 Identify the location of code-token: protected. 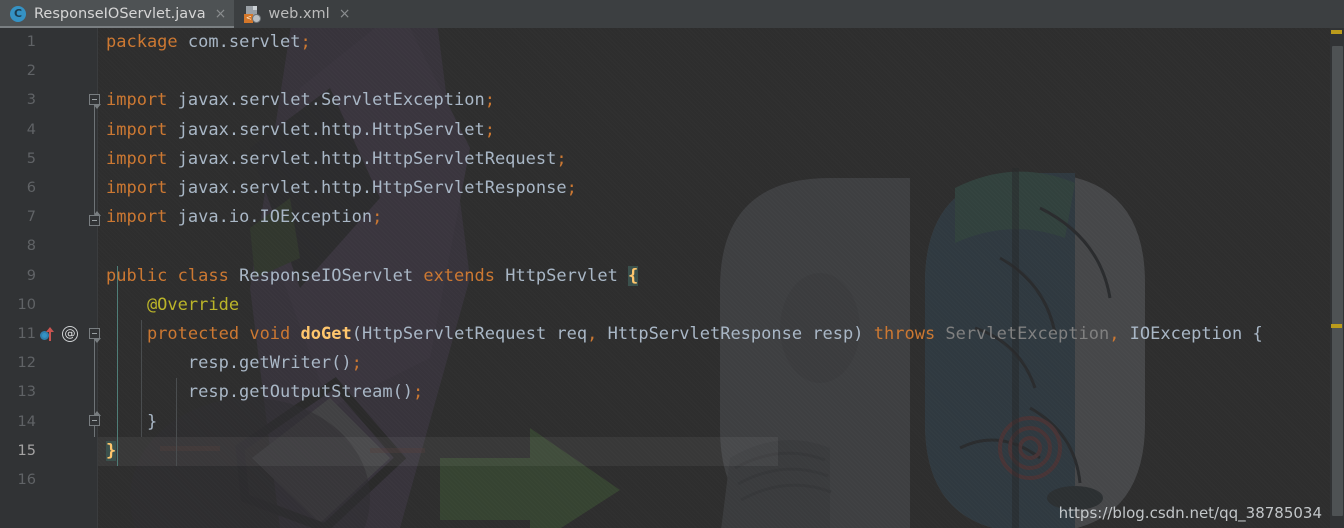
(193, 334).